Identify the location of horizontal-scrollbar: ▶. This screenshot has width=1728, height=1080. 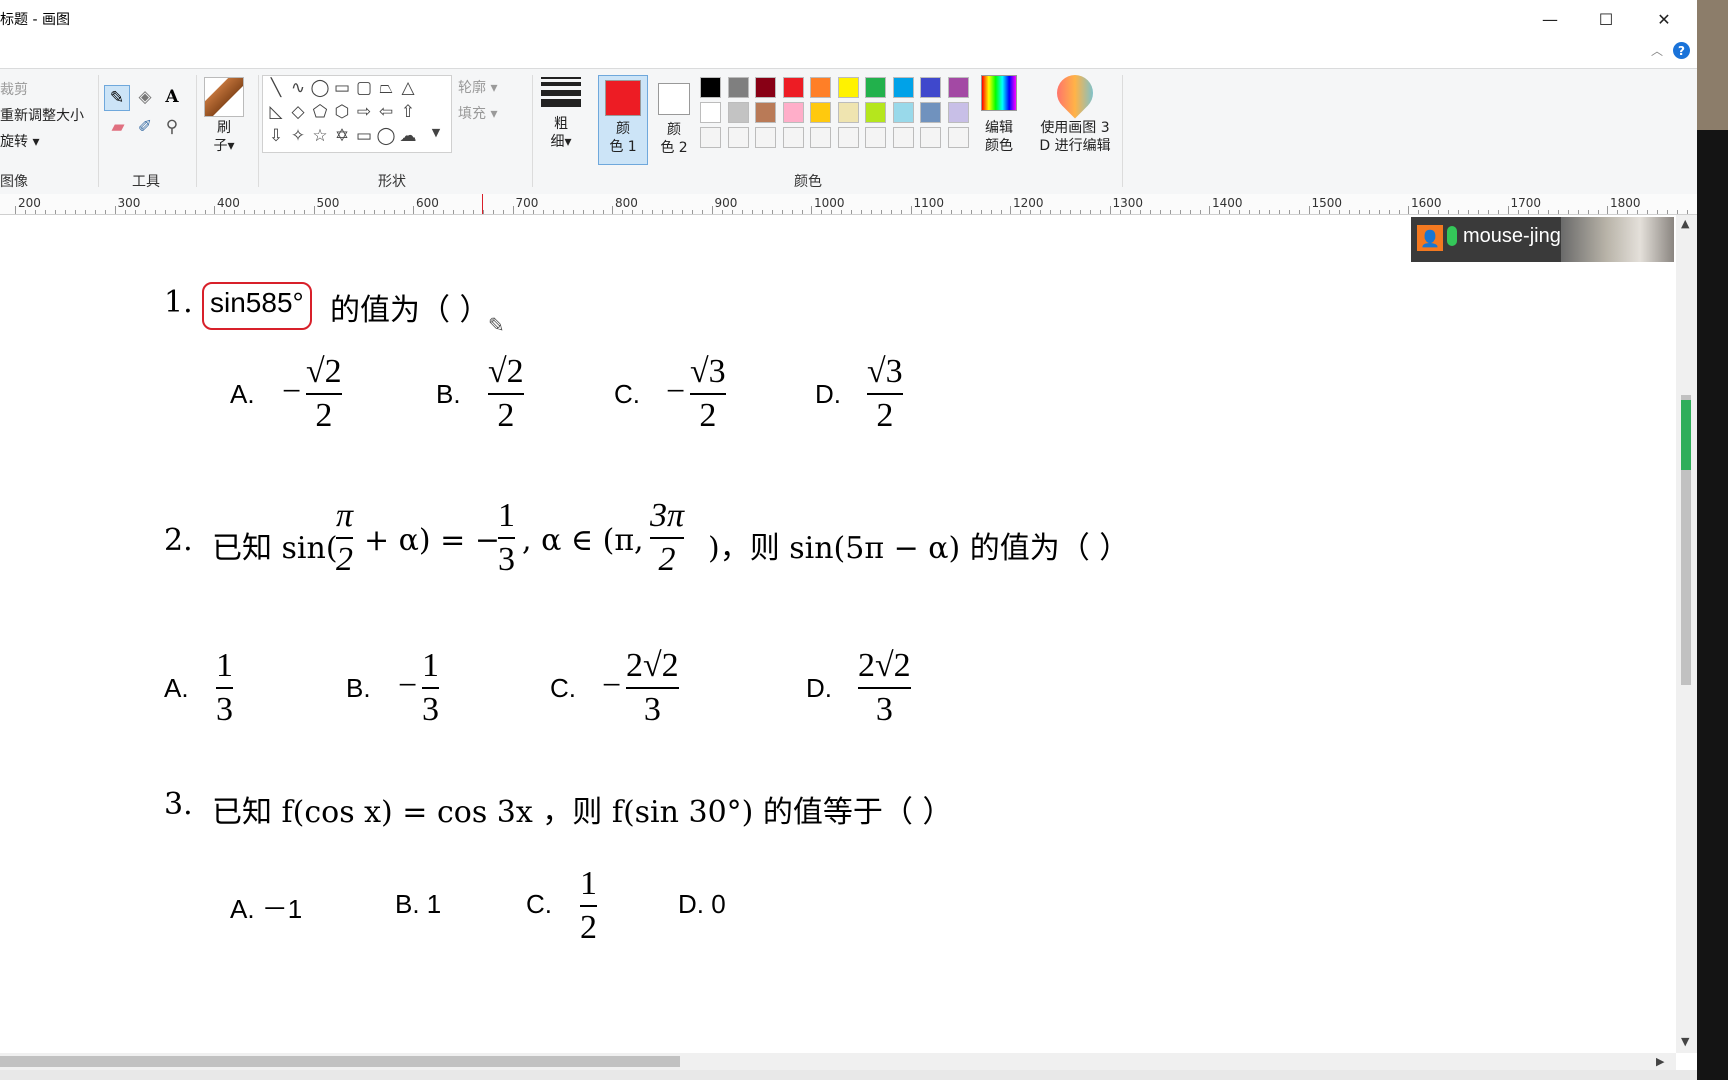
(838, 1061).